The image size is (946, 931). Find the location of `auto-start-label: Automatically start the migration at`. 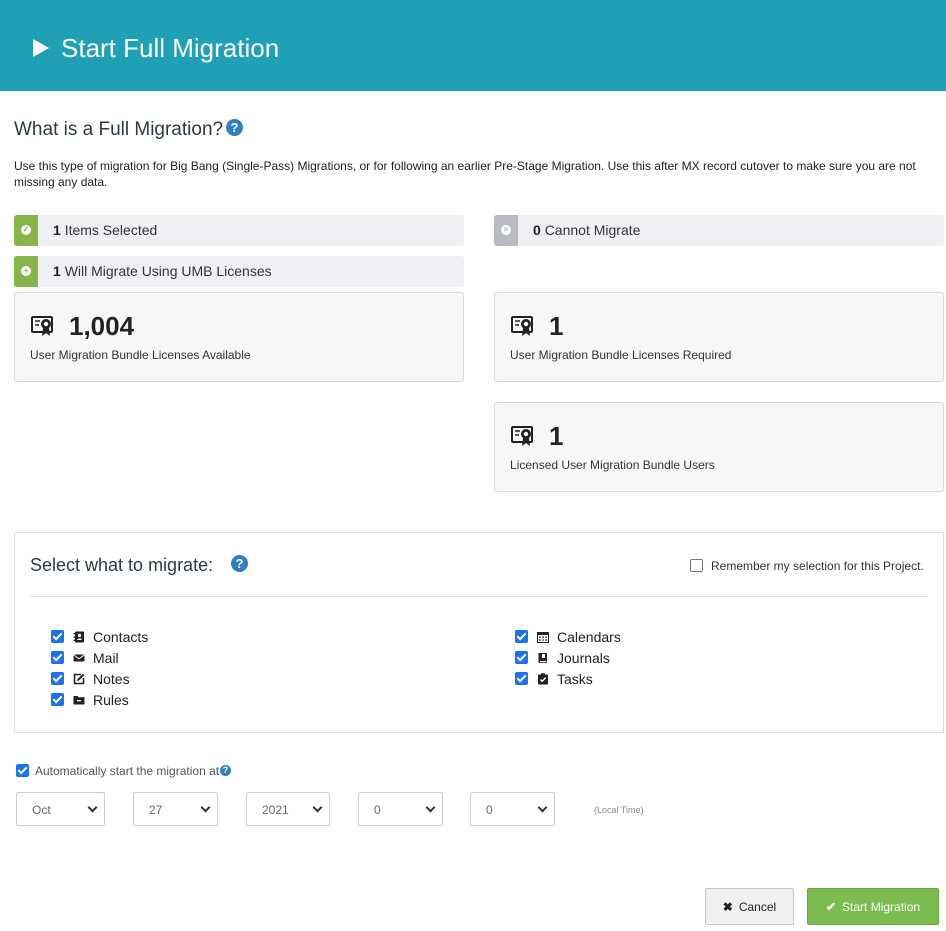

auto-start-label: Automatically start the migration at is located at coordinates (127, 771).